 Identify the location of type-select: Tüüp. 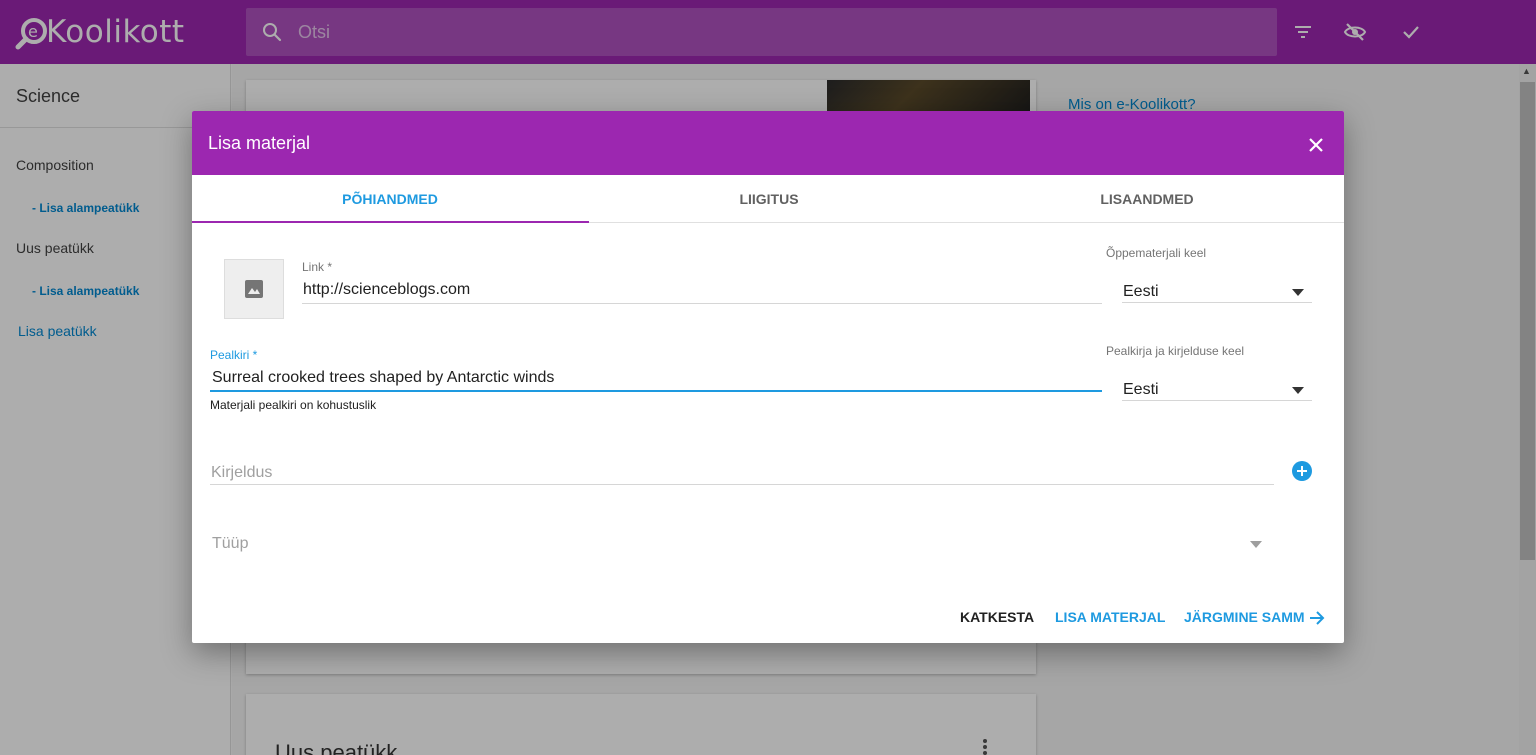
(230, 544).